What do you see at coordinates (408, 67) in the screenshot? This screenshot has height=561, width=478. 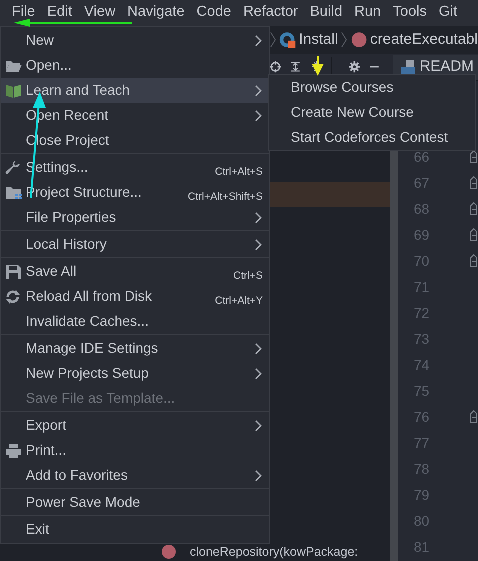 I see `markdown-file-icon` at bounding box center [408, 67].